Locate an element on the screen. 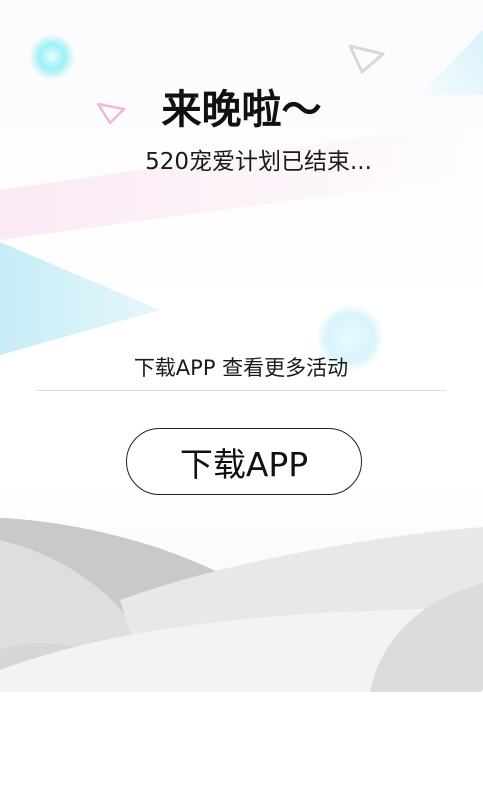 This screenshot has height=802, width=483. gray-outline-triangle-icon is located at coordinates (366, 59).